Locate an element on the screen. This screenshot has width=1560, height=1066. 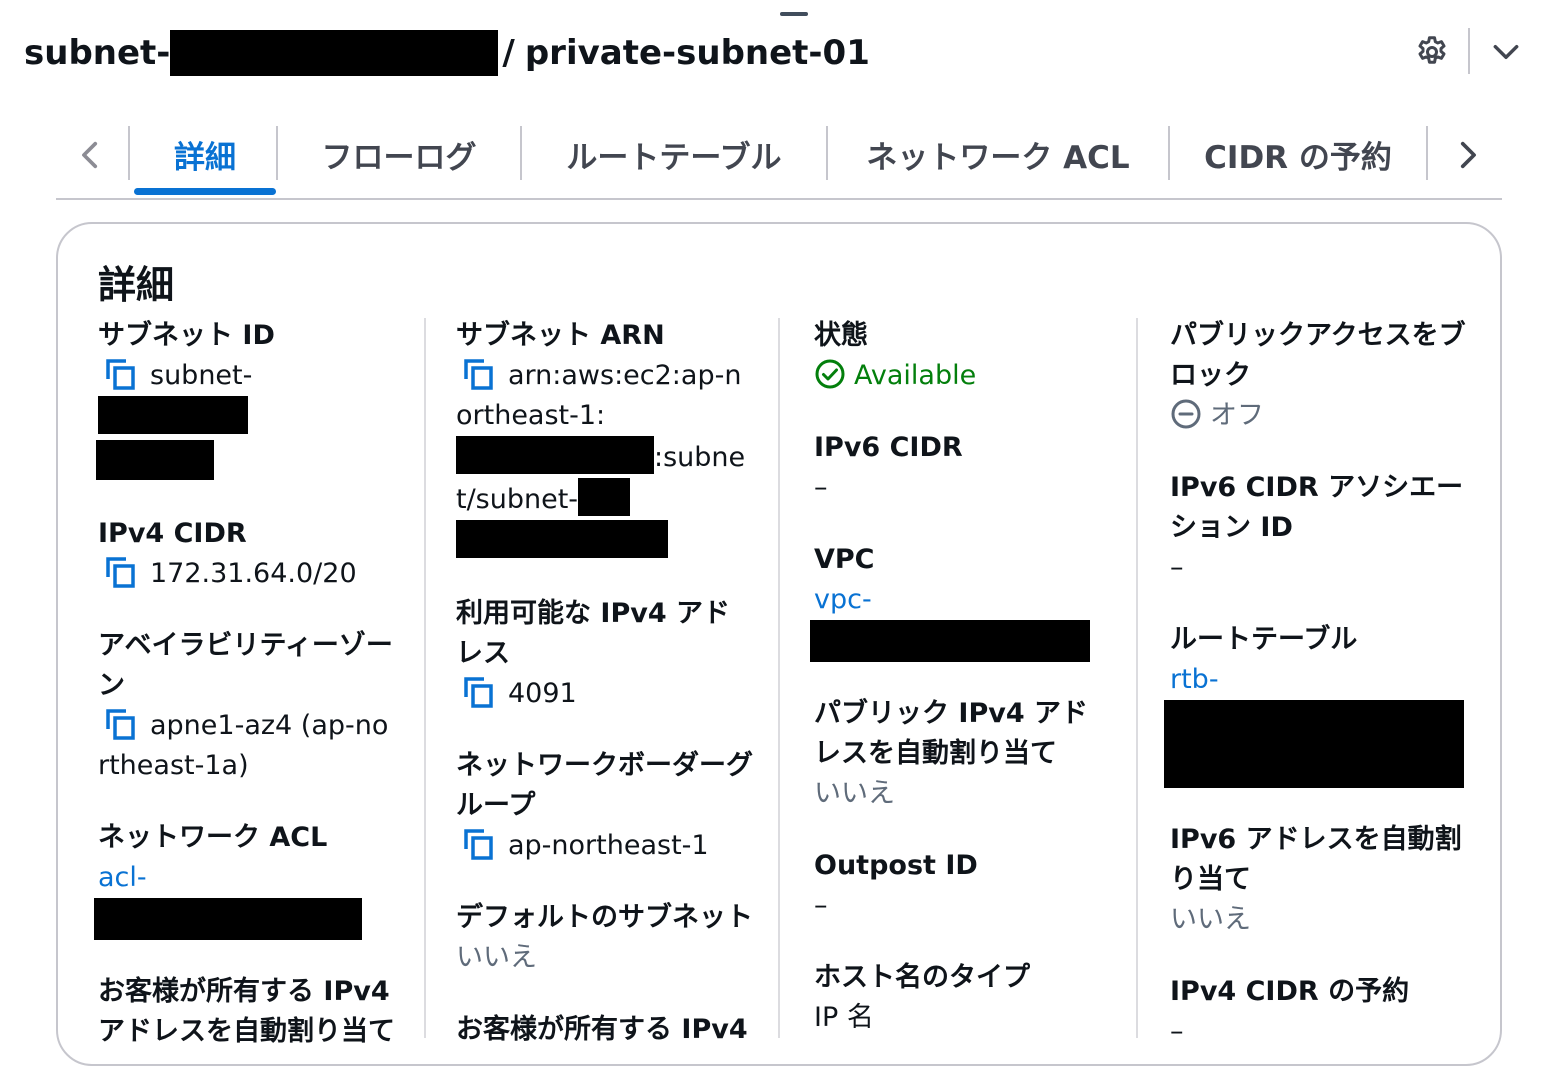
tab-bar: 詳細 フローログ ルートテーブル ネットワーク ACL CIDR の予約 is located at coordinates (779, 156).